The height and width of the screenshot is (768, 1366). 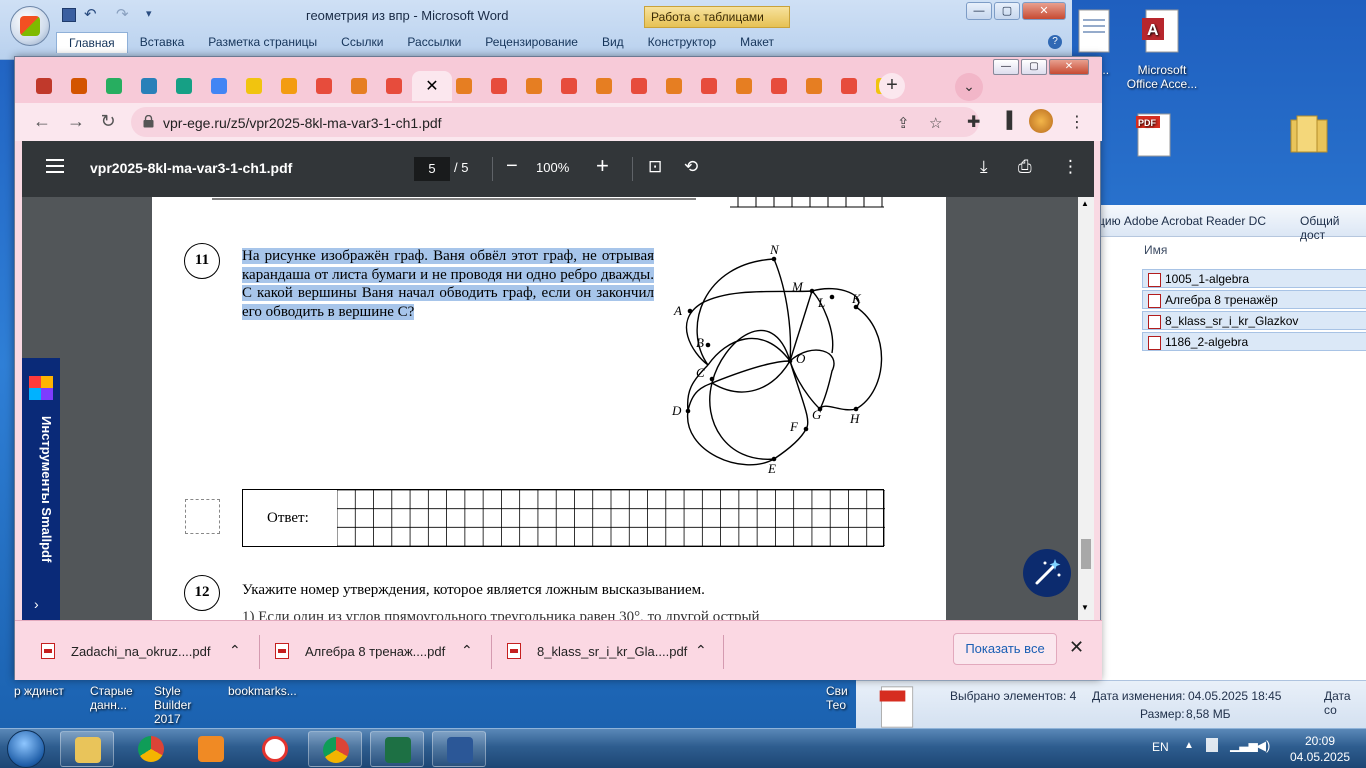 What do you see at coordinates (30, 26) in the screenshot?
I see `office-button` at bounding box center [30, 26].